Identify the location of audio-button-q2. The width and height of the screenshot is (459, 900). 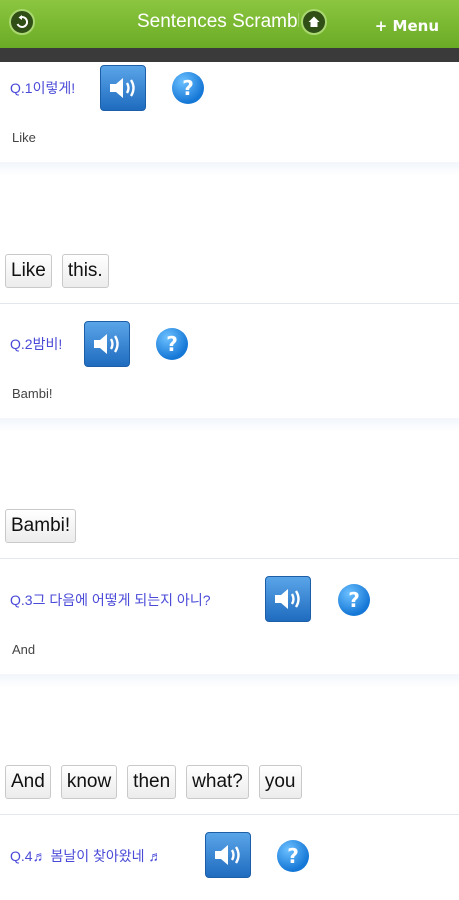
(107, 344).